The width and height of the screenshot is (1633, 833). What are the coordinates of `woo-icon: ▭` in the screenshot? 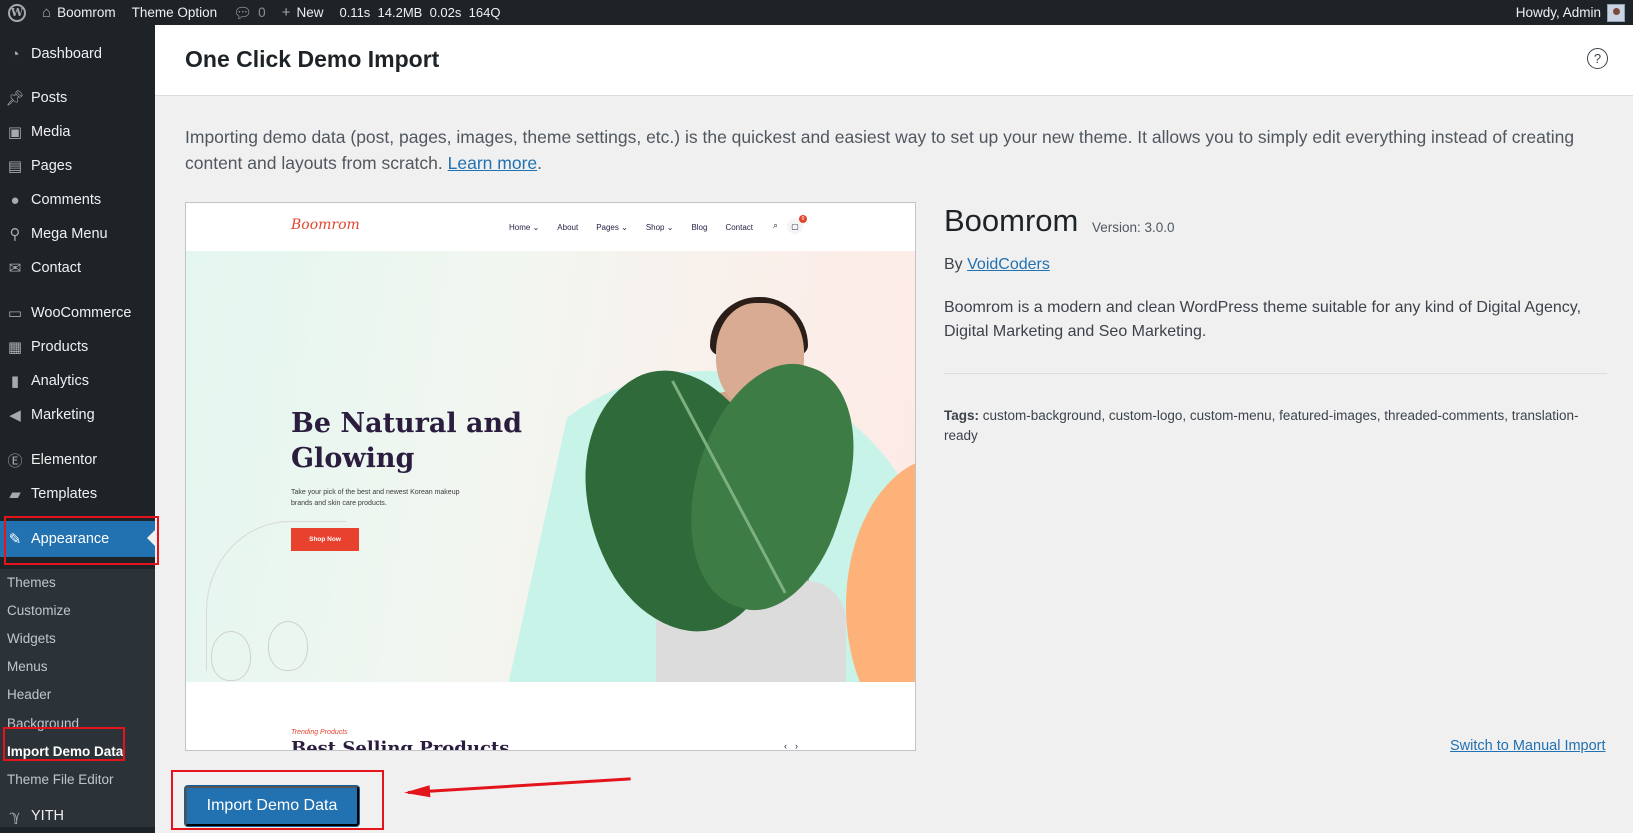 It's located at (15, 313).